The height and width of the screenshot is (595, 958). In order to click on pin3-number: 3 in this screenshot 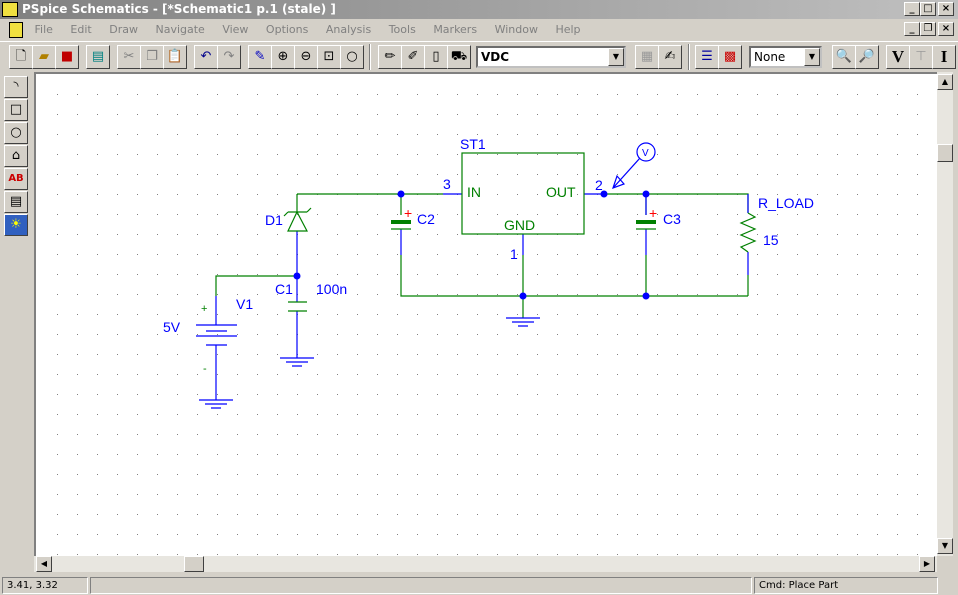, I will do `click(447, 184)`.